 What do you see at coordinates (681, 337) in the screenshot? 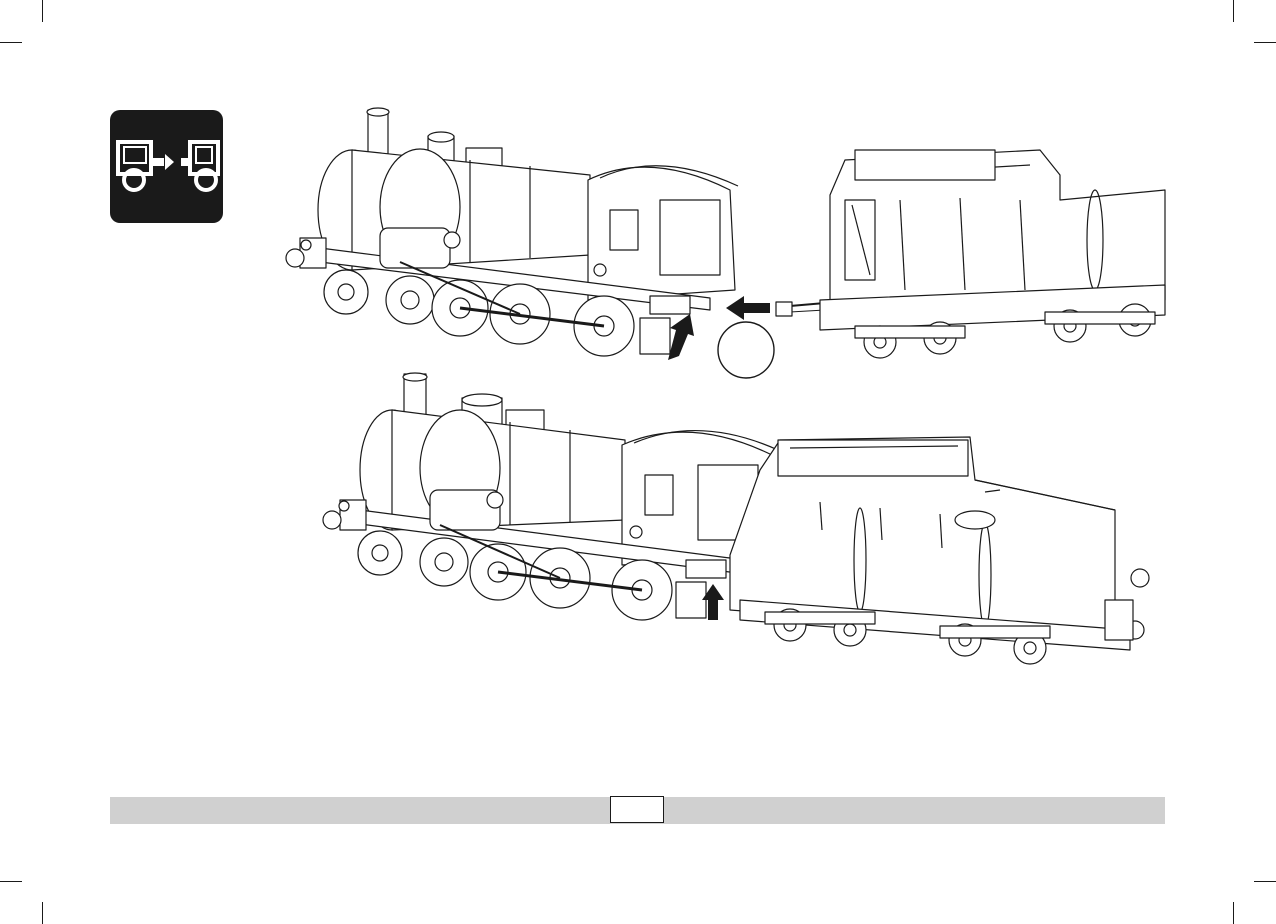
I see `arrow-up-to-connector` at bounding box center [681, 337].